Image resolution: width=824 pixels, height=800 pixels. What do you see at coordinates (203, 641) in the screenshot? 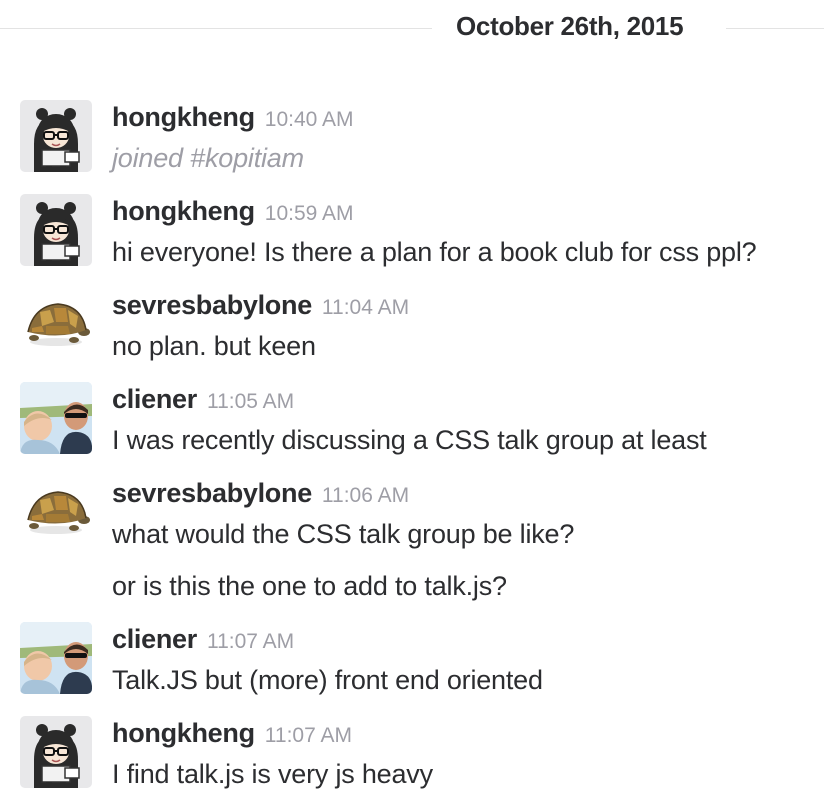
I see `message-header: cliener 11:07 AM` at bounding box center [203, 641].